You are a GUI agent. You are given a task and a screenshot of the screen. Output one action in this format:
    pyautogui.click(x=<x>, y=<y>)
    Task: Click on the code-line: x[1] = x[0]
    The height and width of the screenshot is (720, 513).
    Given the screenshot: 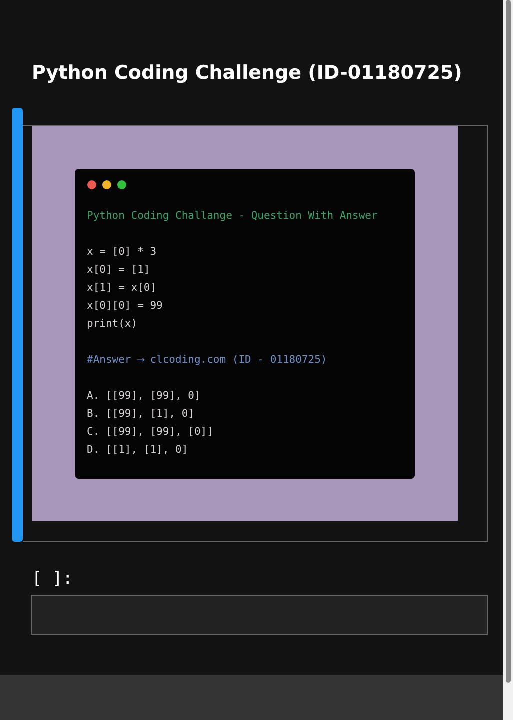 What is the action you would take?
    pyautogui.click(x=122, y=288)
    